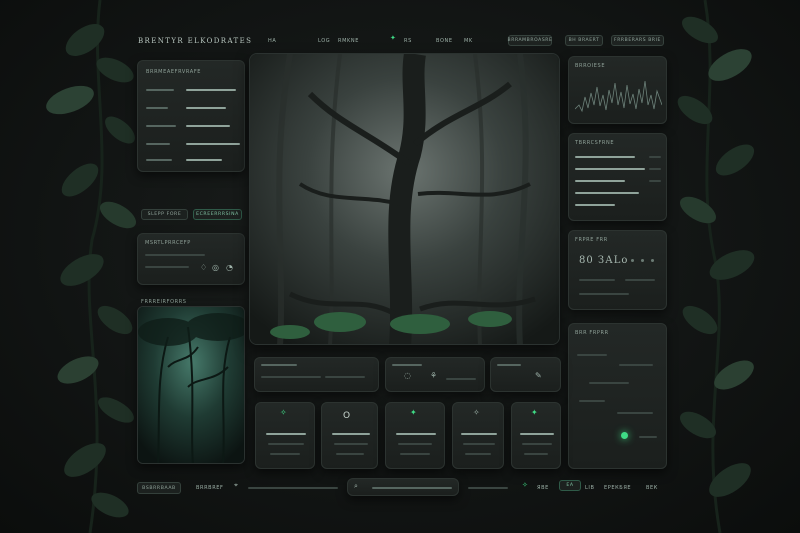 This screenshot has height=533, width=800. What do you see at coordinates (534, 412) in the screenshot?
I see `card-5-icon: ✦` at bounding box center [534, 412].